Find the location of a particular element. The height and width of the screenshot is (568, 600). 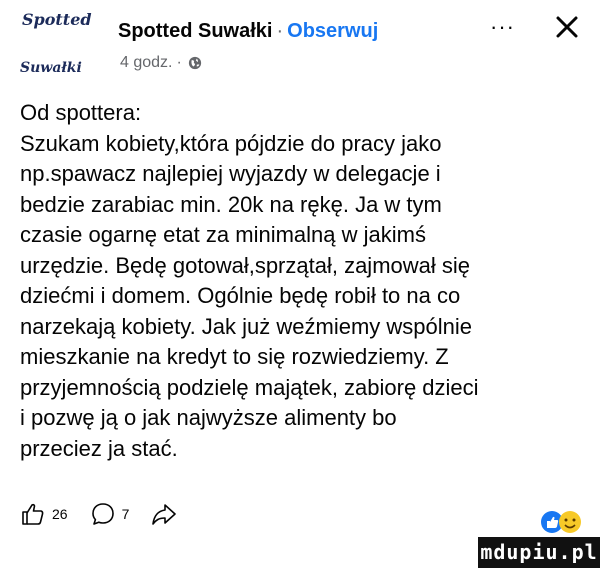

follow-button: Obserwuj is located at coordinates (332, 31).